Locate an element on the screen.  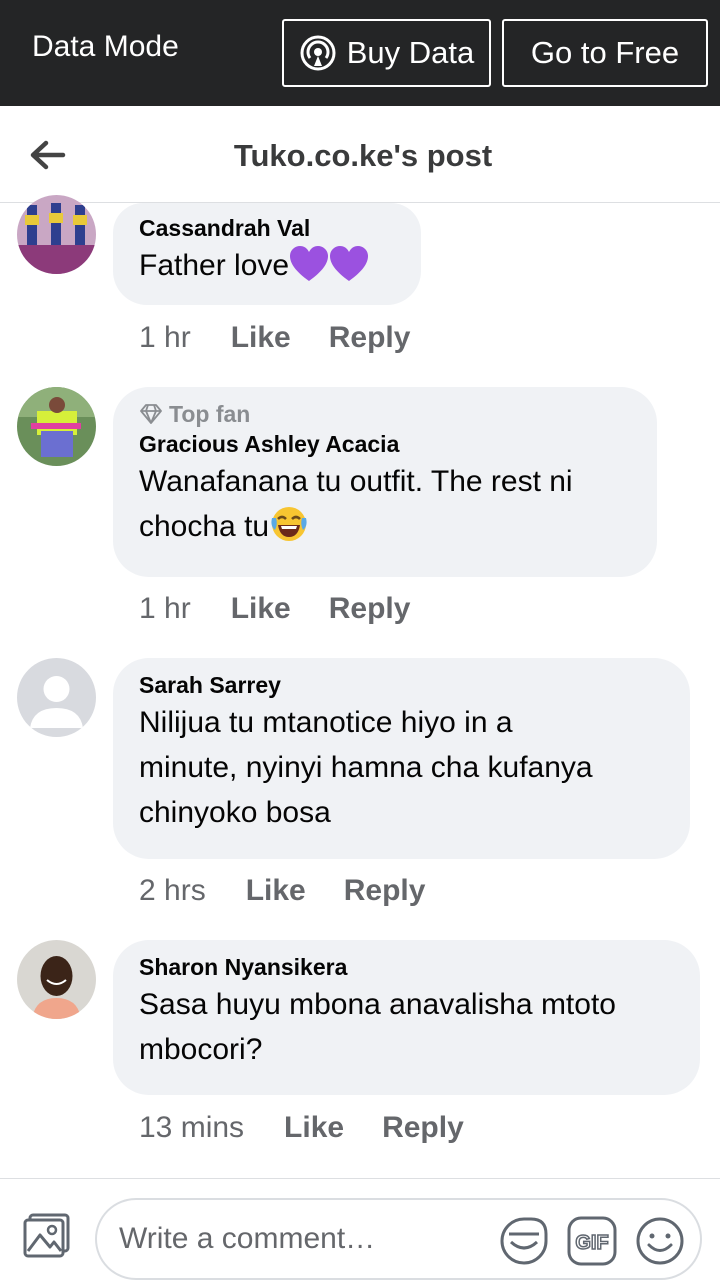
comment-text-content: chocha tu is located at coordinates (204, 526).